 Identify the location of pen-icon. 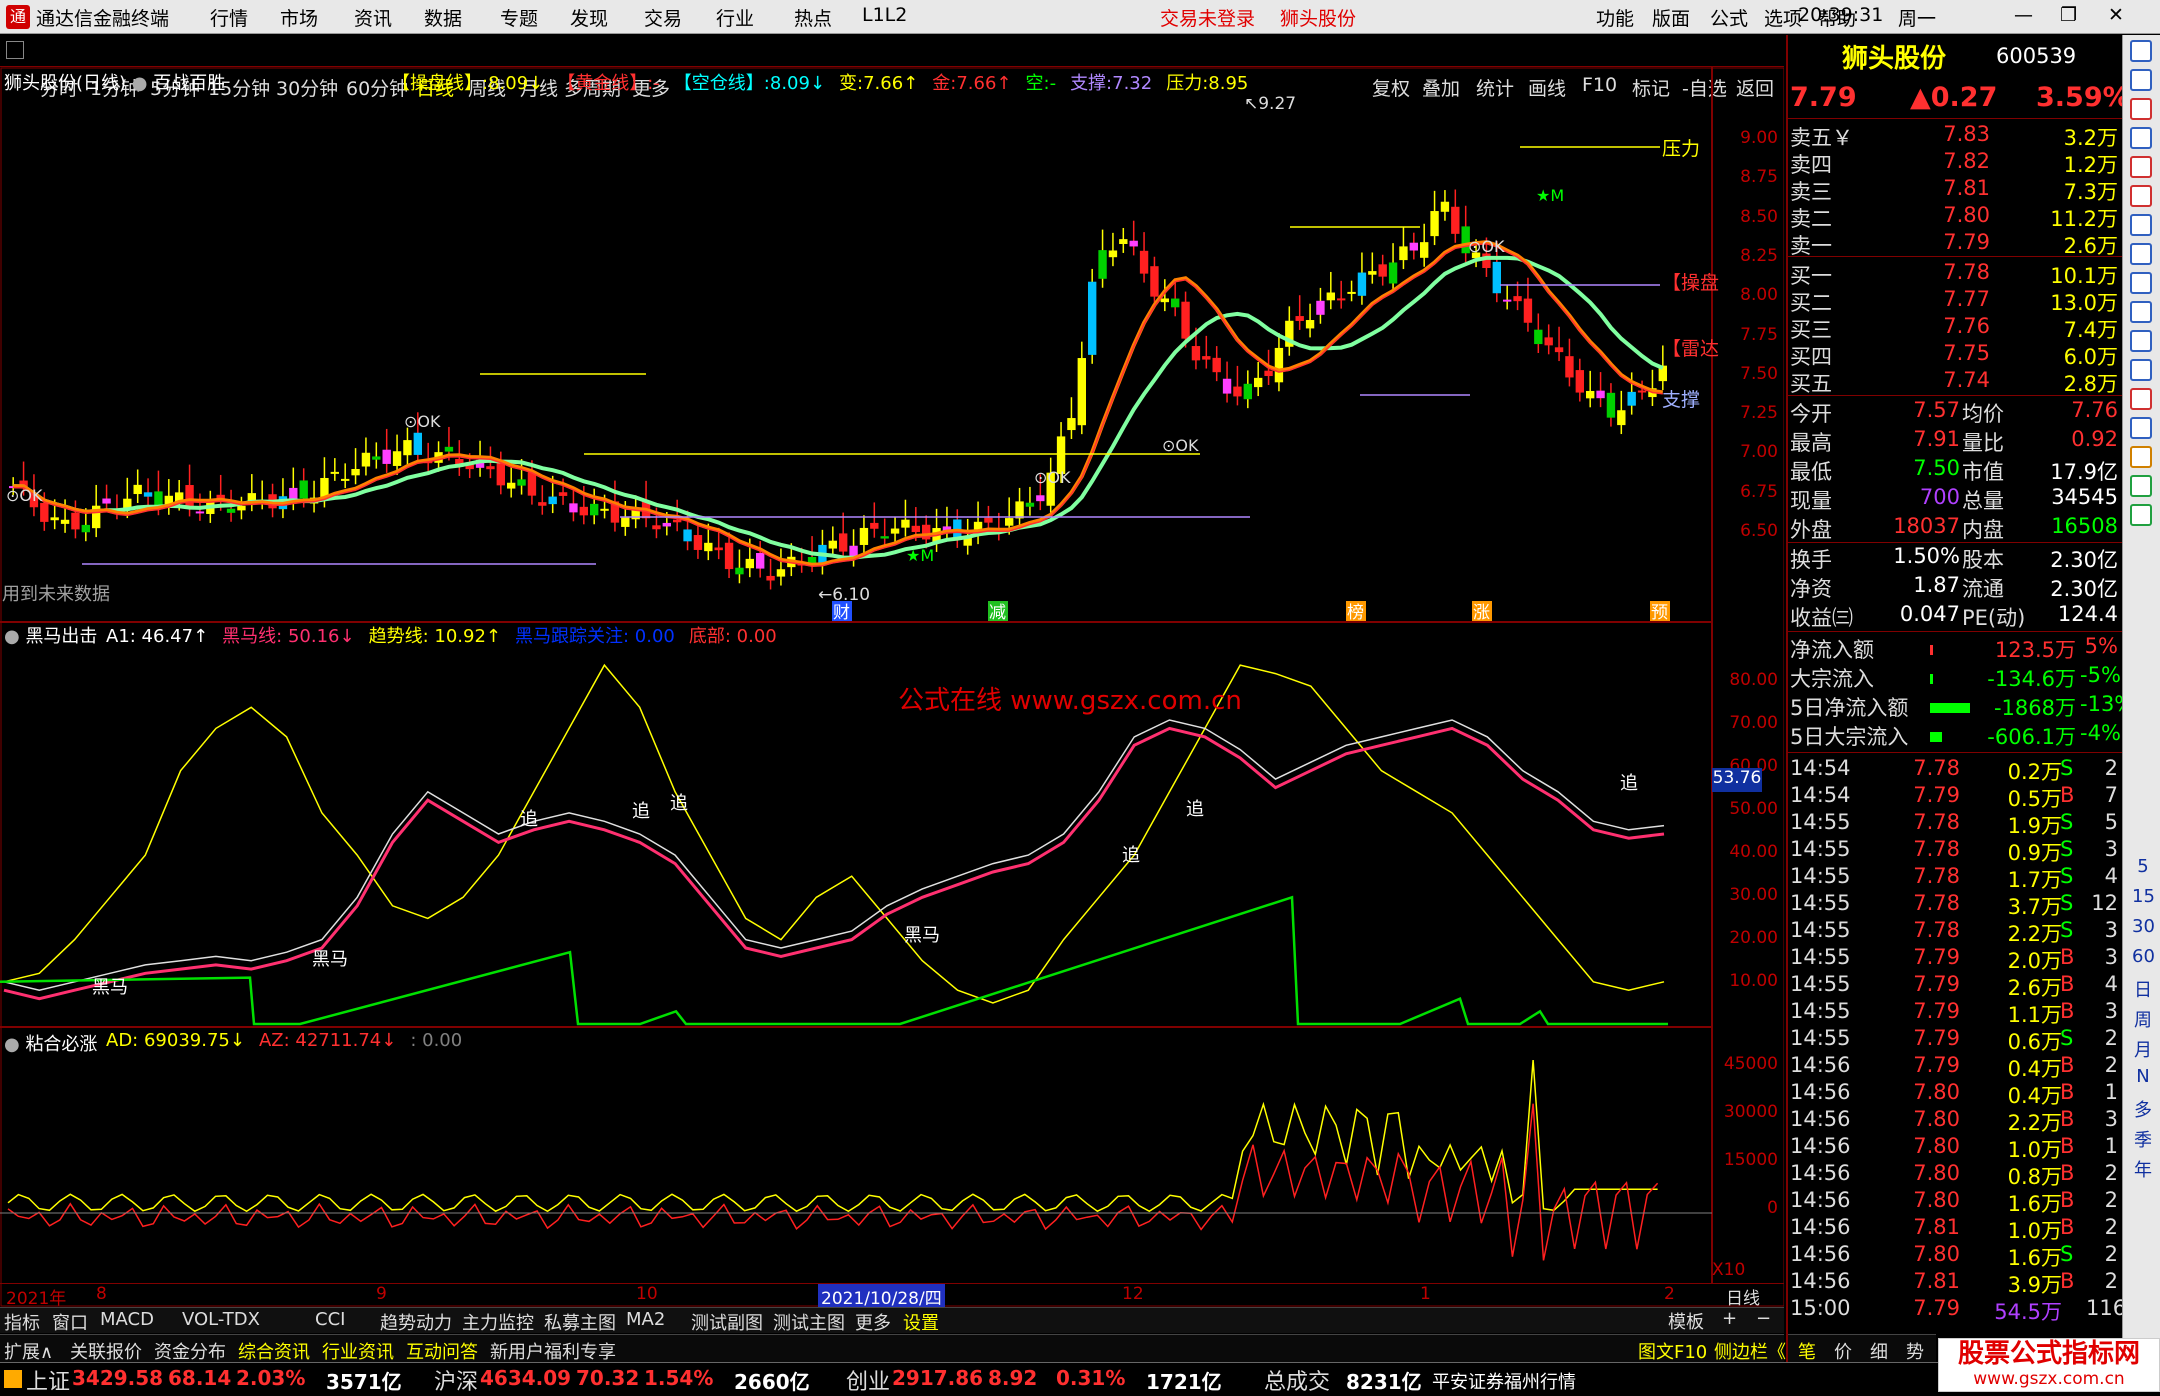
(2141, 457).